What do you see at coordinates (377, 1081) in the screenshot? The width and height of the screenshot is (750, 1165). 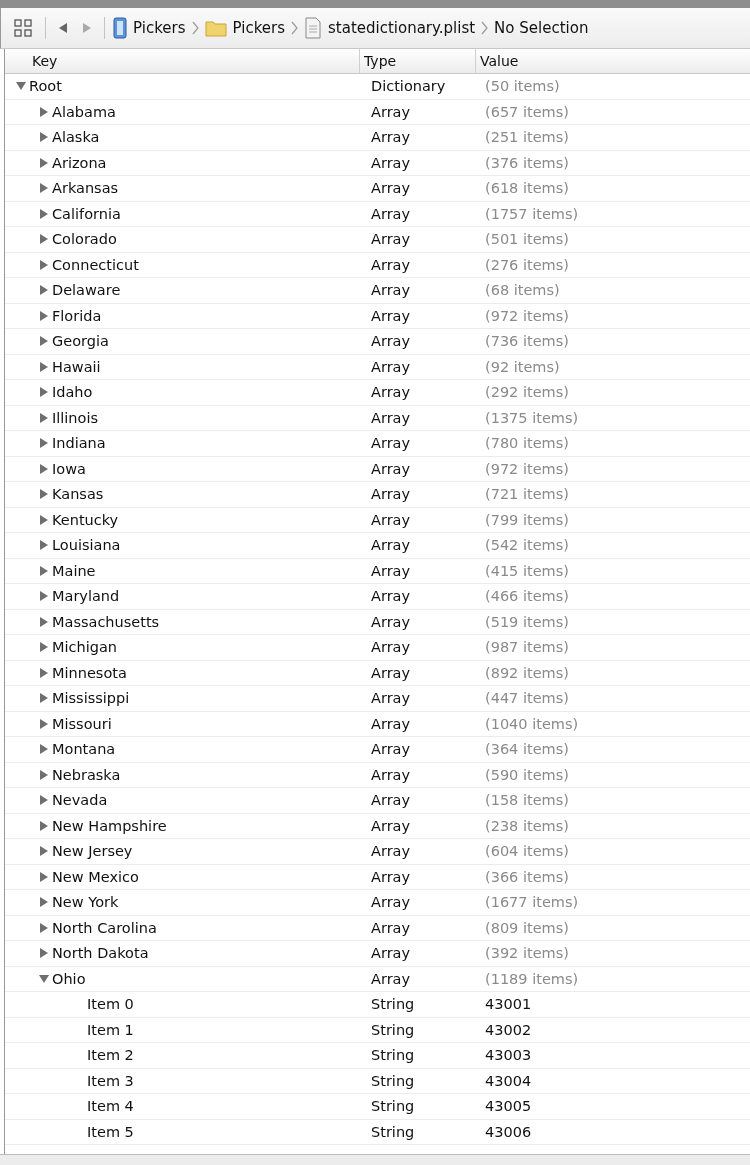 I see `tree-row: Item 3 String 43004` at bounding box center [377, 1081].